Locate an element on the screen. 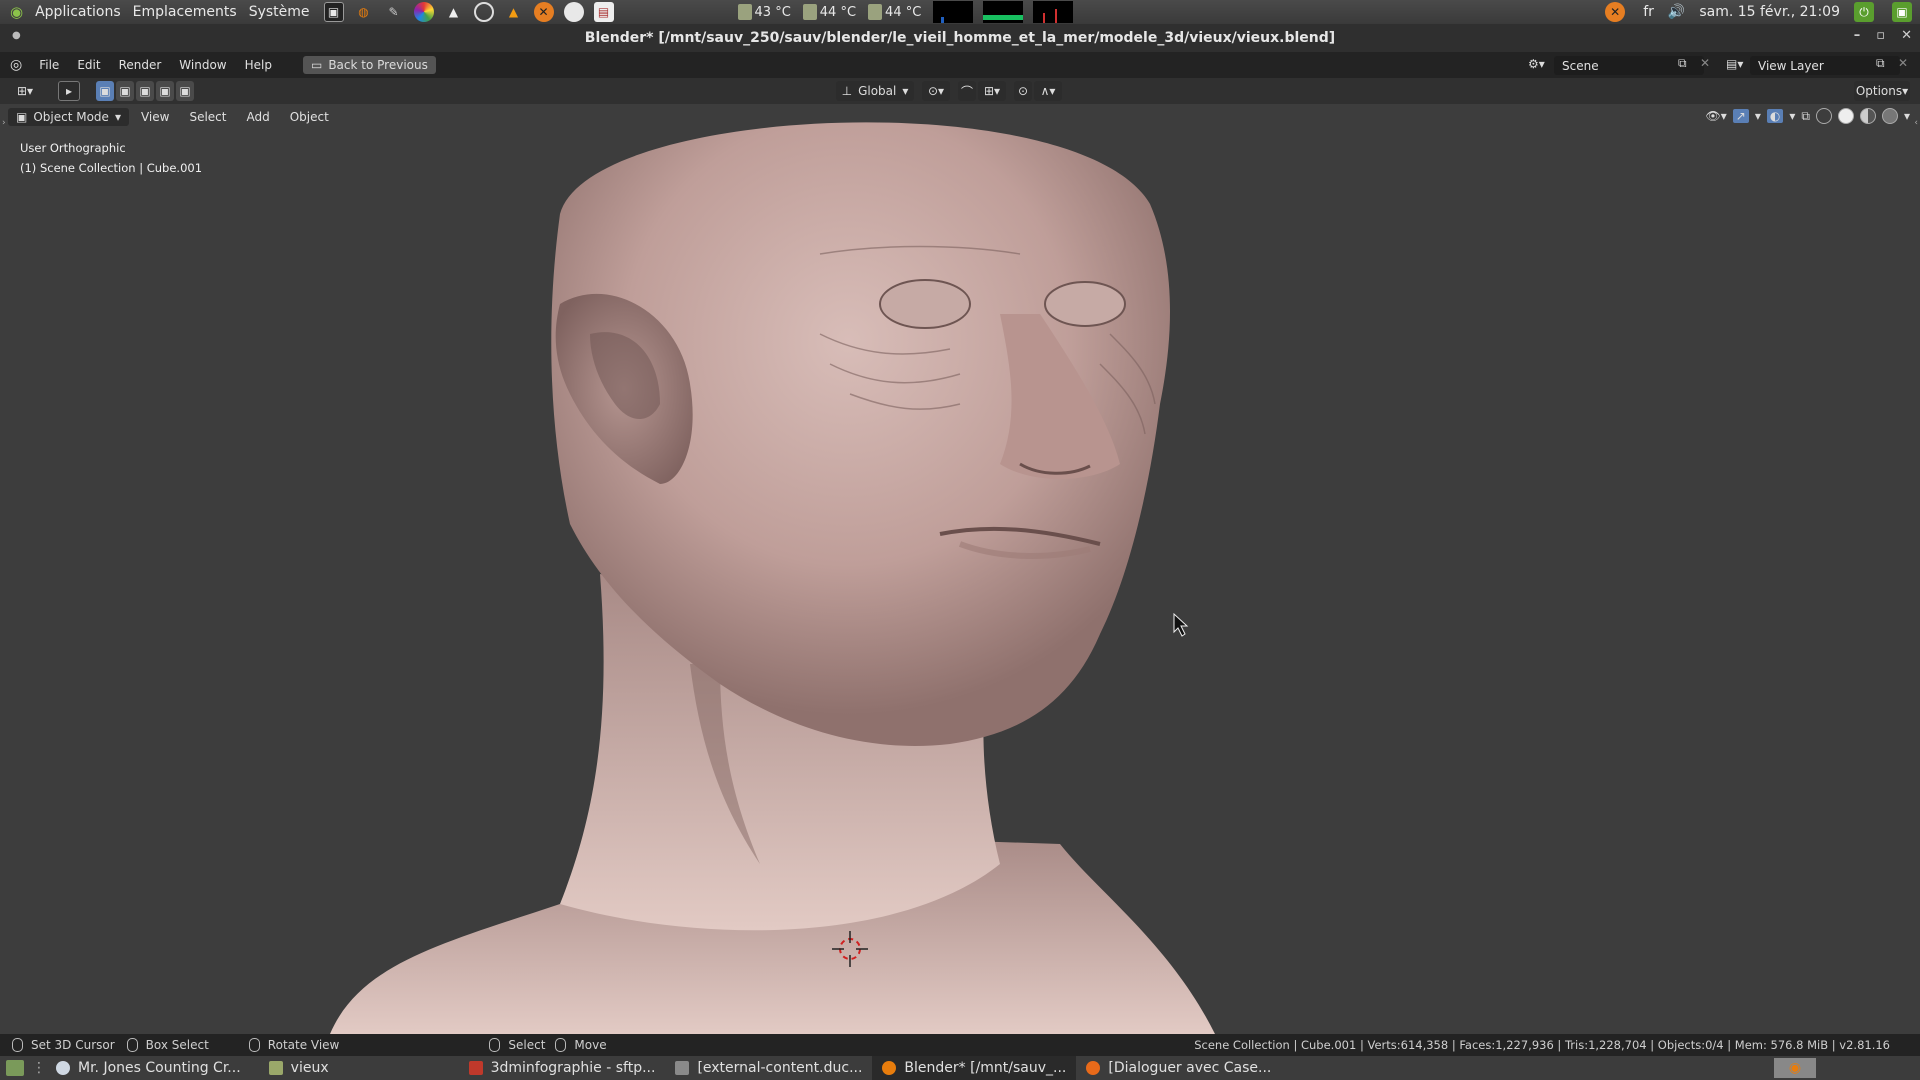  vlc-launcher-icon: ▲ is located at coordinates (514, 12).